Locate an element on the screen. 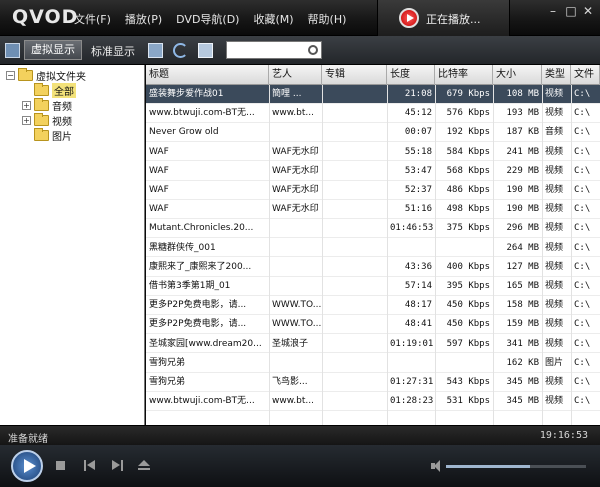 Image resolution: width=600 pixels, height=487 pixels. volume-icon is located at coordinates (436, 466).